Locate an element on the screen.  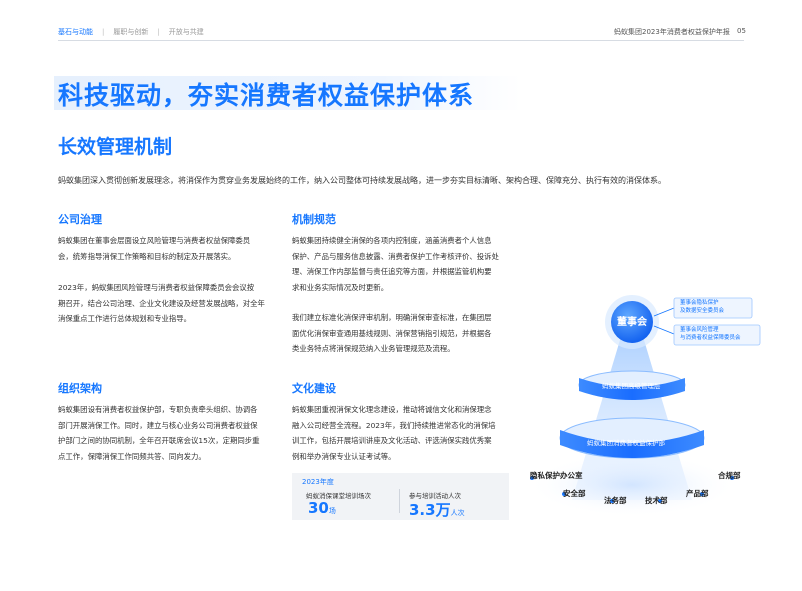
text-line: 董事会隐私保护 is located at coordinates (699, 303).